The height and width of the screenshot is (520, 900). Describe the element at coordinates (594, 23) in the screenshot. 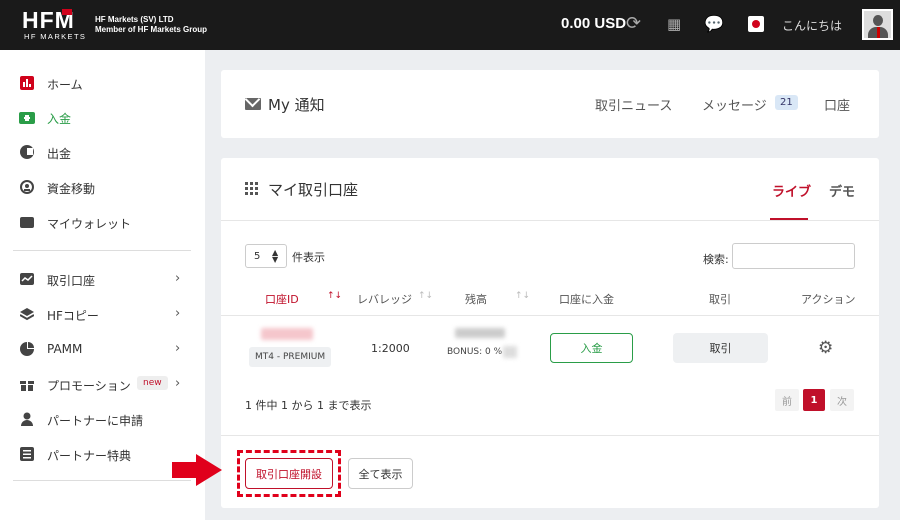

I see `balance-display: 0.00 USD` at that location.